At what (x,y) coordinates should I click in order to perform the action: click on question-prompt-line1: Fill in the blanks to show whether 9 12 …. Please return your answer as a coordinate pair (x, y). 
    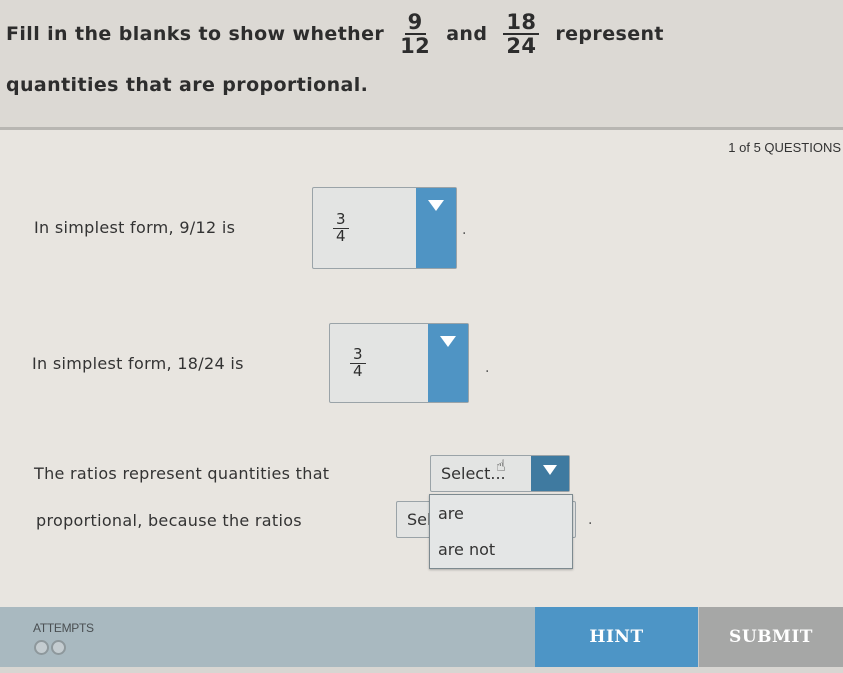
    Looking at the image, I should click on (335, 34).